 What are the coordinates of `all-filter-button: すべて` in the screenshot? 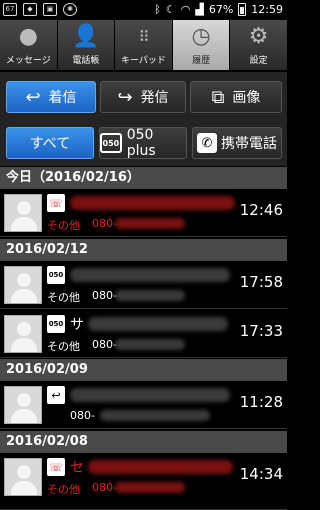 It's located at (50, 143).